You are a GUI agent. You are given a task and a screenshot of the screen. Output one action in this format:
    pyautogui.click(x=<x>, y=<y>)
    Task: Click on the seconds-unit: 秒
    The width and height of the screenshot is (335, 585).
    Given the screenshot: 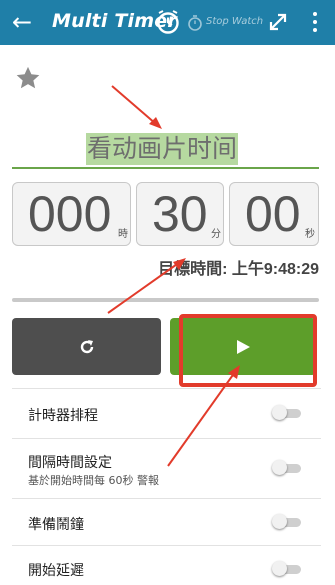 What is the action you would take?
    pyautogui.click(x=310, y=234)
    